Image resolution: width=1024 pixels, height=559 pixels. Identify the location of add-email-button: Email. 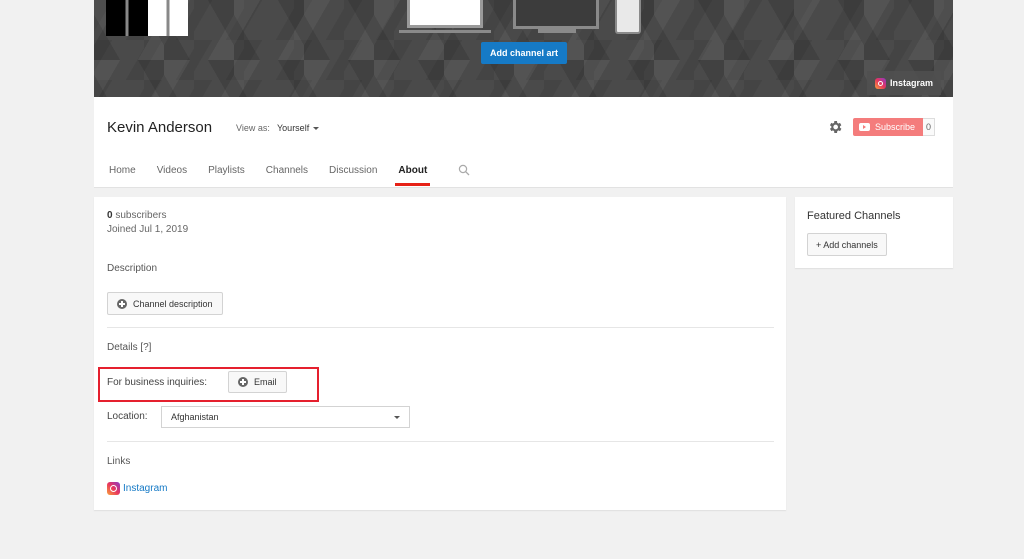
(257, 382).